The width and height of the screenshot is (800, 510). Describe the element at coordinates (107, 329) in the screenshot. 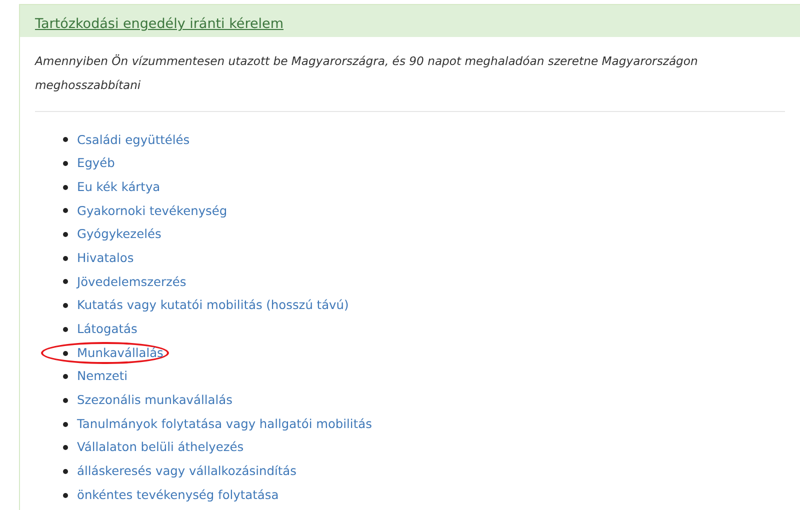

I see `permit-type-link: Látogatás` at that location.